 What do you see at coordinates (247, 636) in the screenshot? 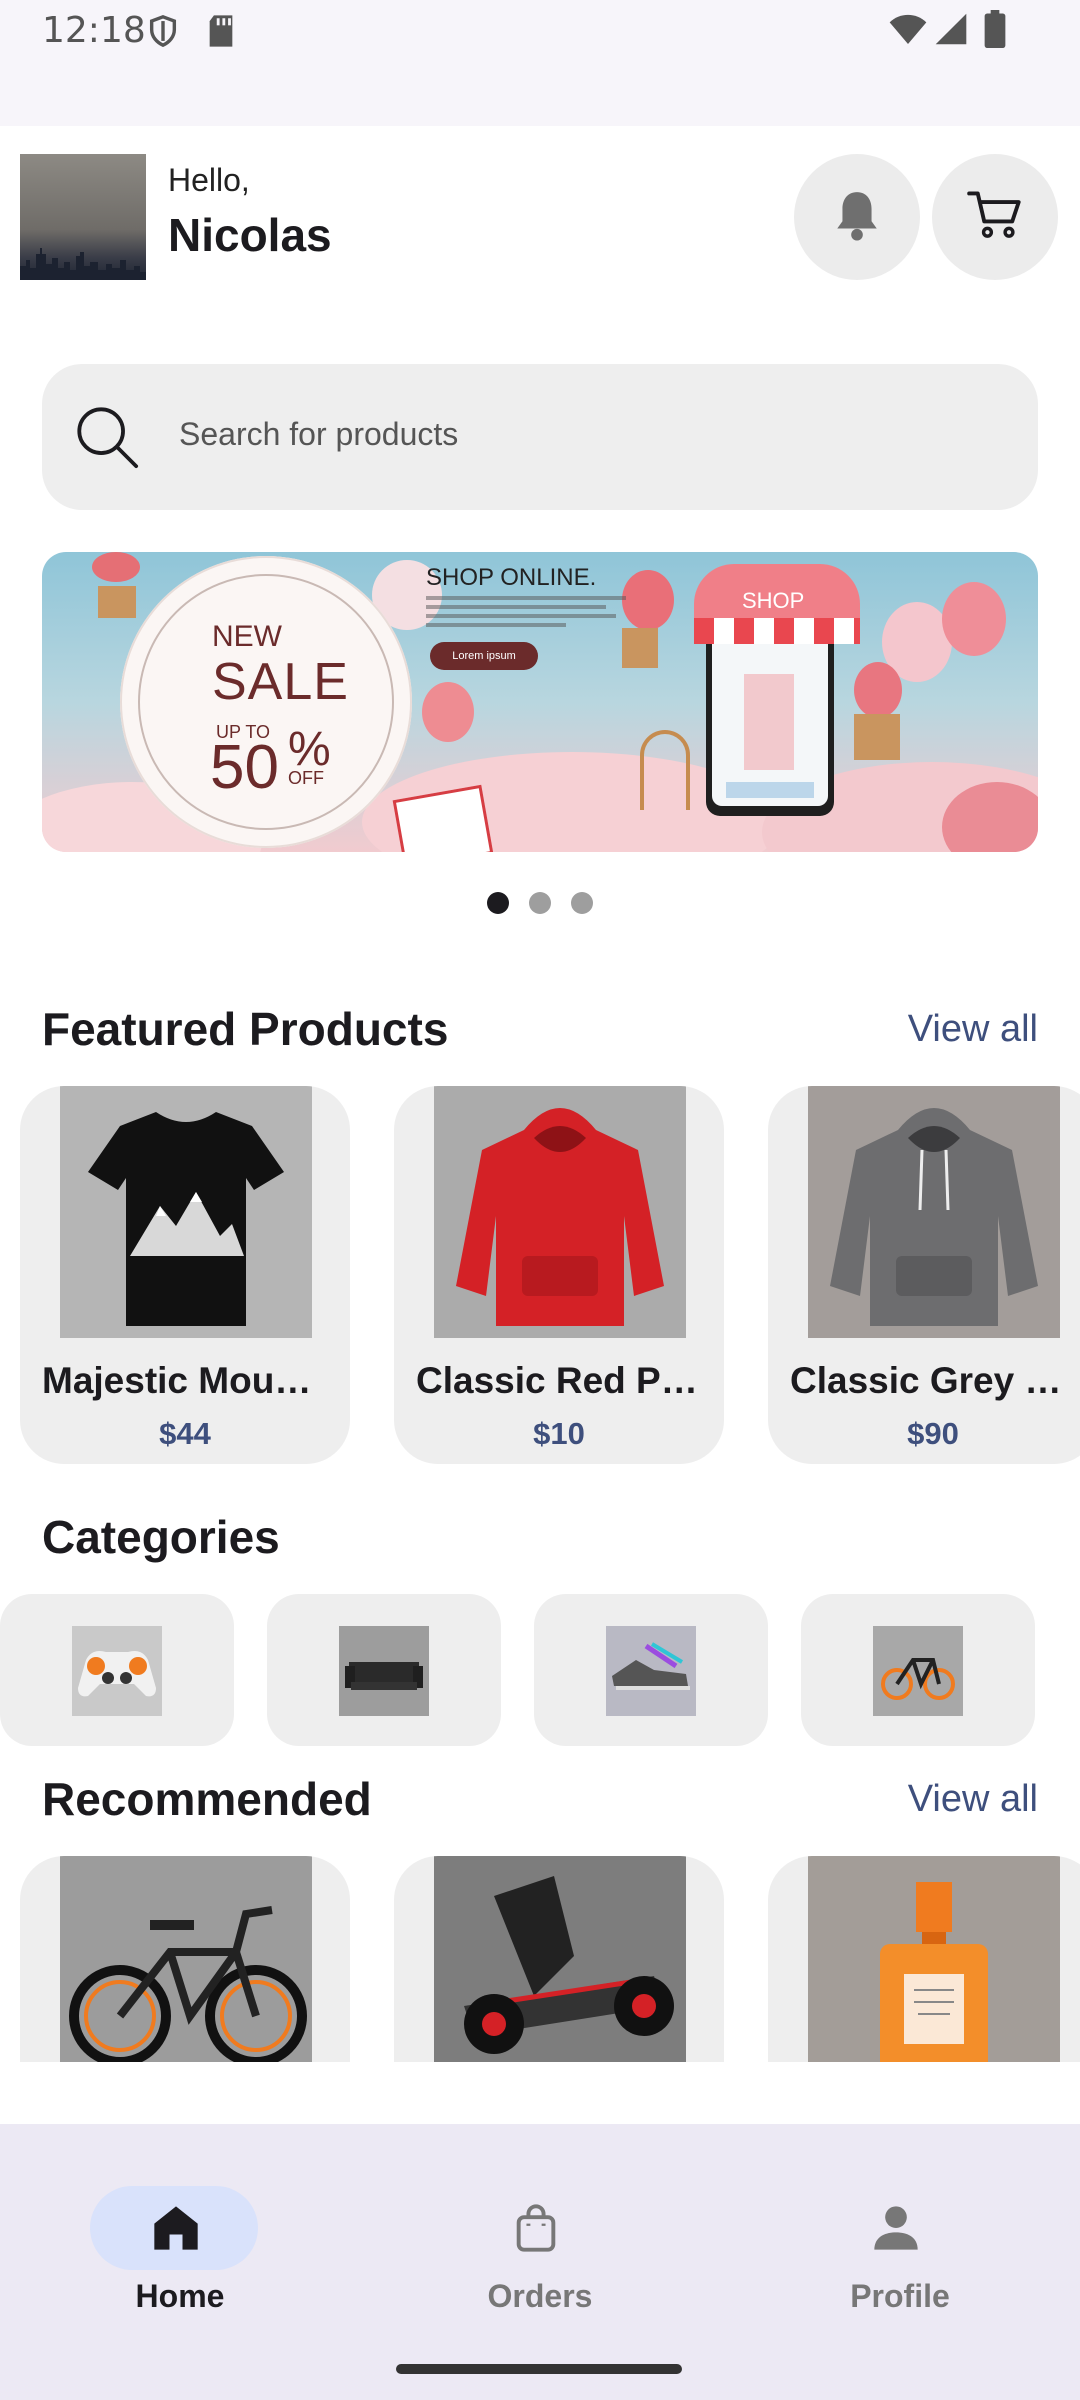
I see `sale-new-text: NEW` at bounding box center [247, 636].